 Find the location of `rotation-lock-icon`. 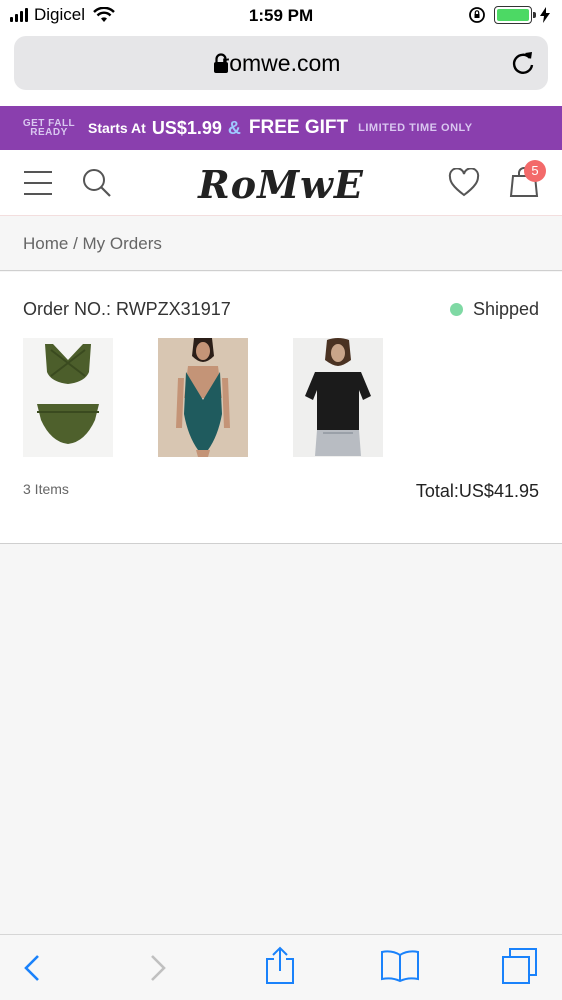

rotation-lock-icon is located at coordinates (477, 15).